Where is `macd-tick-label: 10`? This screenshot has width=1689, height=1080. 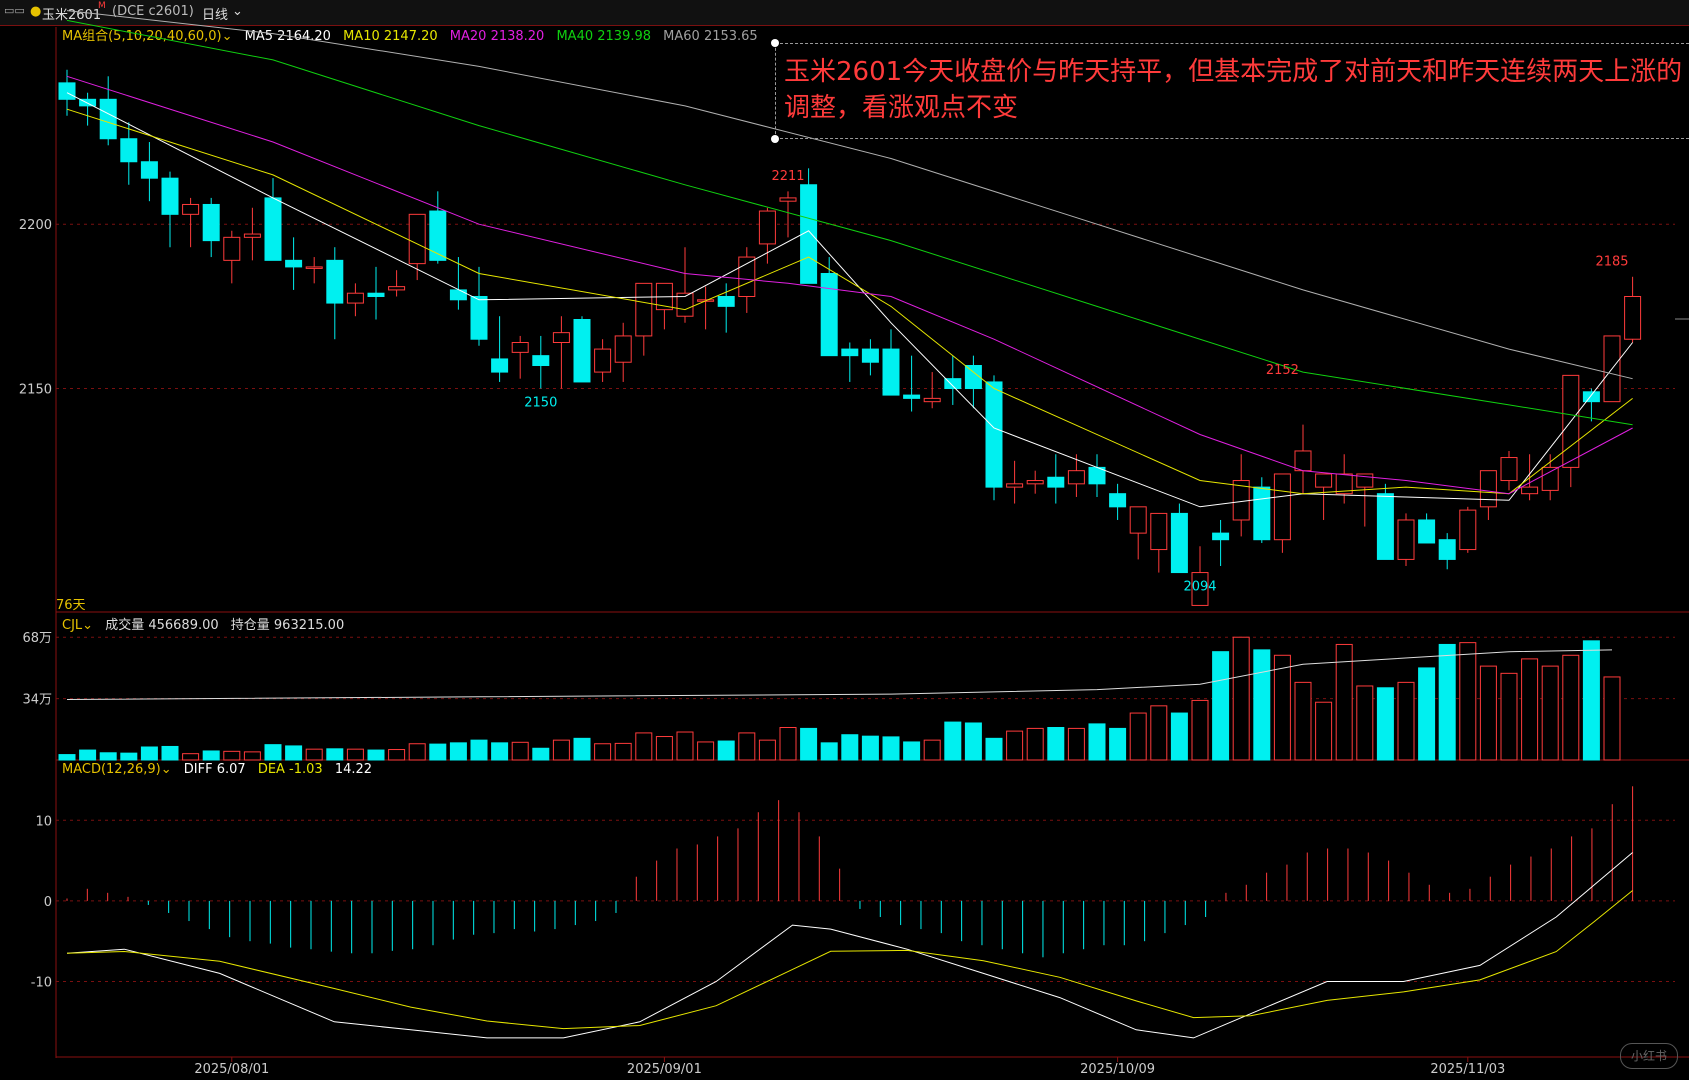
macd-tick-label: 10 is located at coordinates (43, 821).